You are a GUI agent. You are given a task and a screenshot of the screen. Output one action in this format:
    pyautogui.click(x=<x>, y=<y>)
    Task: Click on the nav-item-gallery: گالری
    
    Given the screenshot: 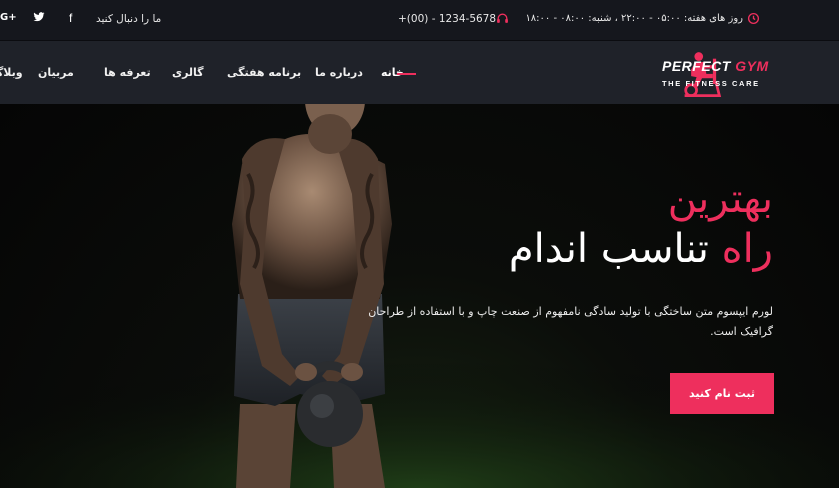 What is the action you would take?
    pyautogui.click(x=188, y=72)
    